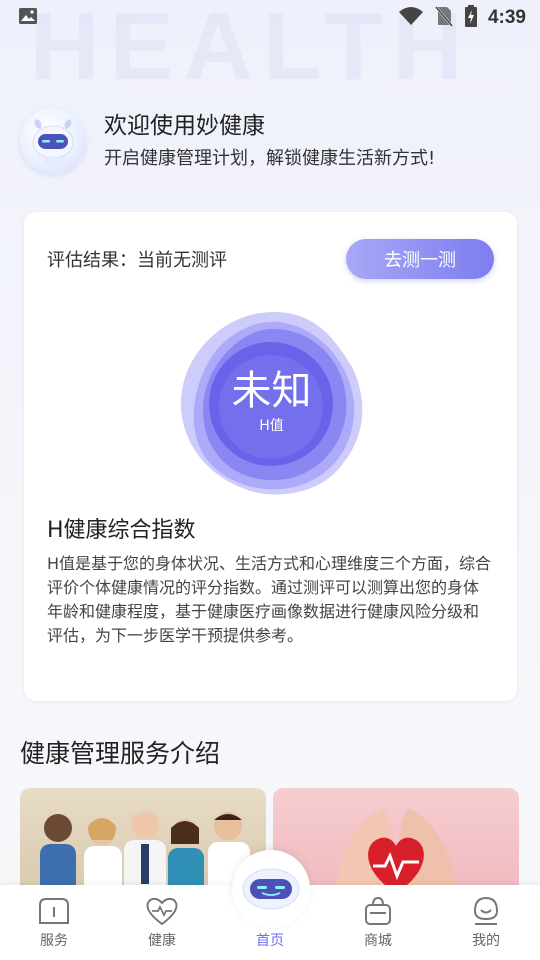 The width and height of the screenshot is (540, 960). I want to click on tab-health: 健康, so click(162, 922).